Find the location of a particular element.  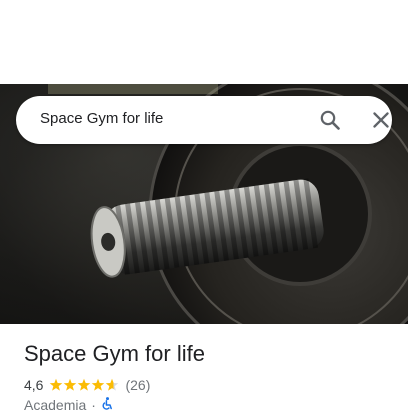

search-icon is located at coordinates (330, 120).